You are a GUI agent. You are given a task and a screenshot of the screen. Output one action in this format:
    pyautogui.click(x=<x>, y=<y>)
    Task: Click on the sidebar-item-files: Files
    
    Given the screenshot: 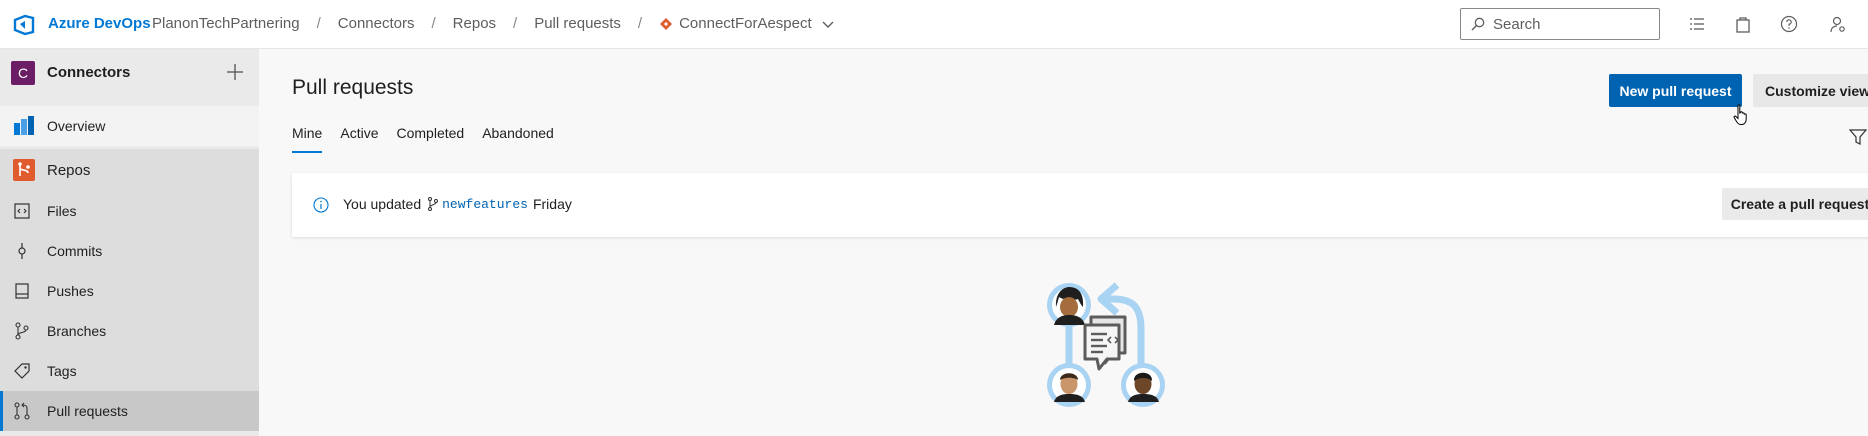 What is the action you would take?
    pyautogui.click(x=129, y=211)
    